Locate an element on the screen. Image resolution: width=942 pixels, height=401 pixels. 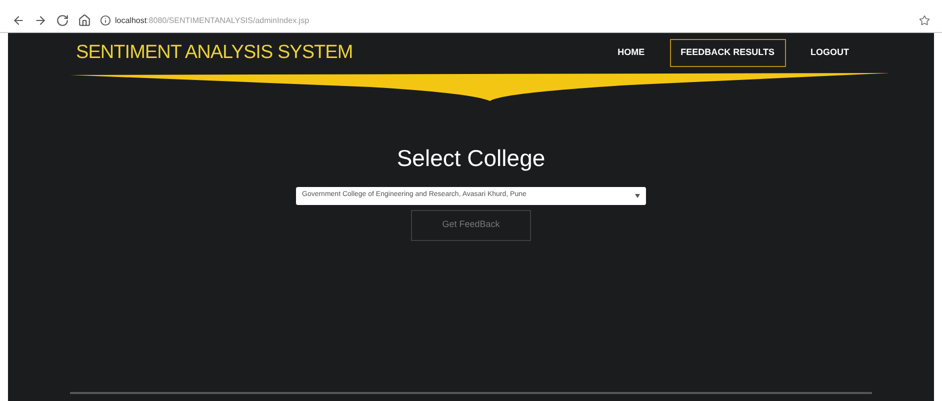
nav-link: FEEDBACK RESULTS is located at coordinates (728, 53).